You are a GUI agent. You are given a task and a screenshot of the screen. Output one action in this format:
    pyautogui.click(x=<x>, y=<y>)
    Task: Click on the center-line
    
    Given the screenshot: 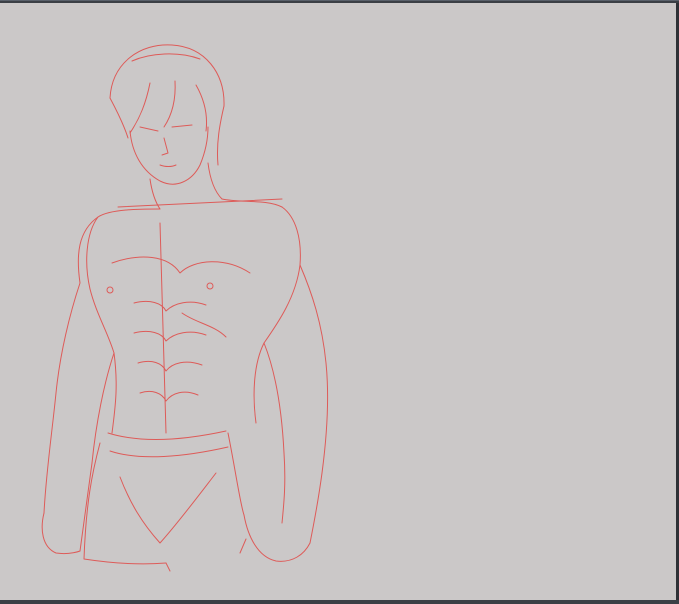 What is the action you would take?
    pyautogui.click(x=163, y=328)
    